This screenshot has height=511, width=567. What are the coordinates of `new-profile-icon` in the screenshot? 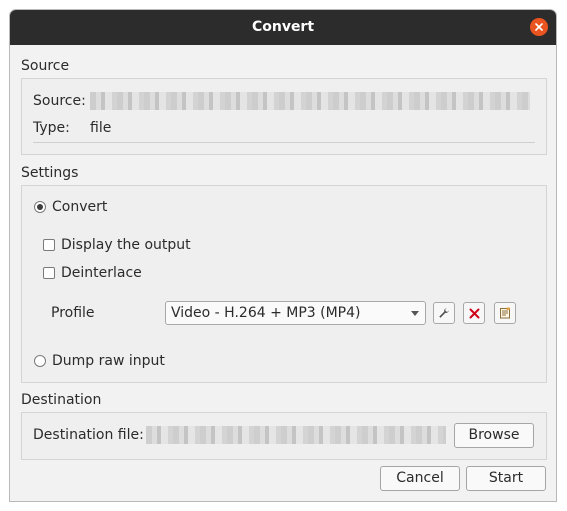 It's located at (505, 313).